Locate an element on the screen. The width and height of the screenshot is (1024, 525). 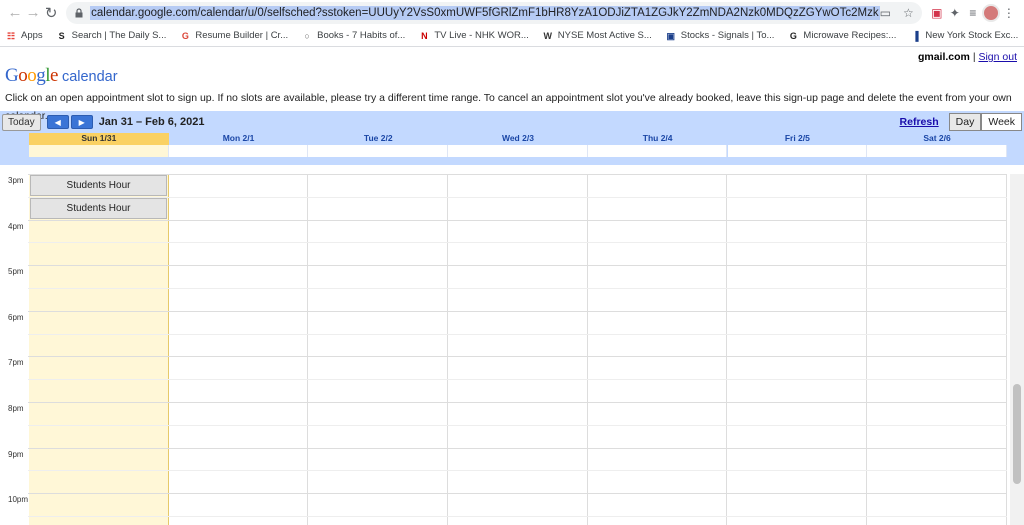
hour-label: 9pm is located at coordinates (16, 454).